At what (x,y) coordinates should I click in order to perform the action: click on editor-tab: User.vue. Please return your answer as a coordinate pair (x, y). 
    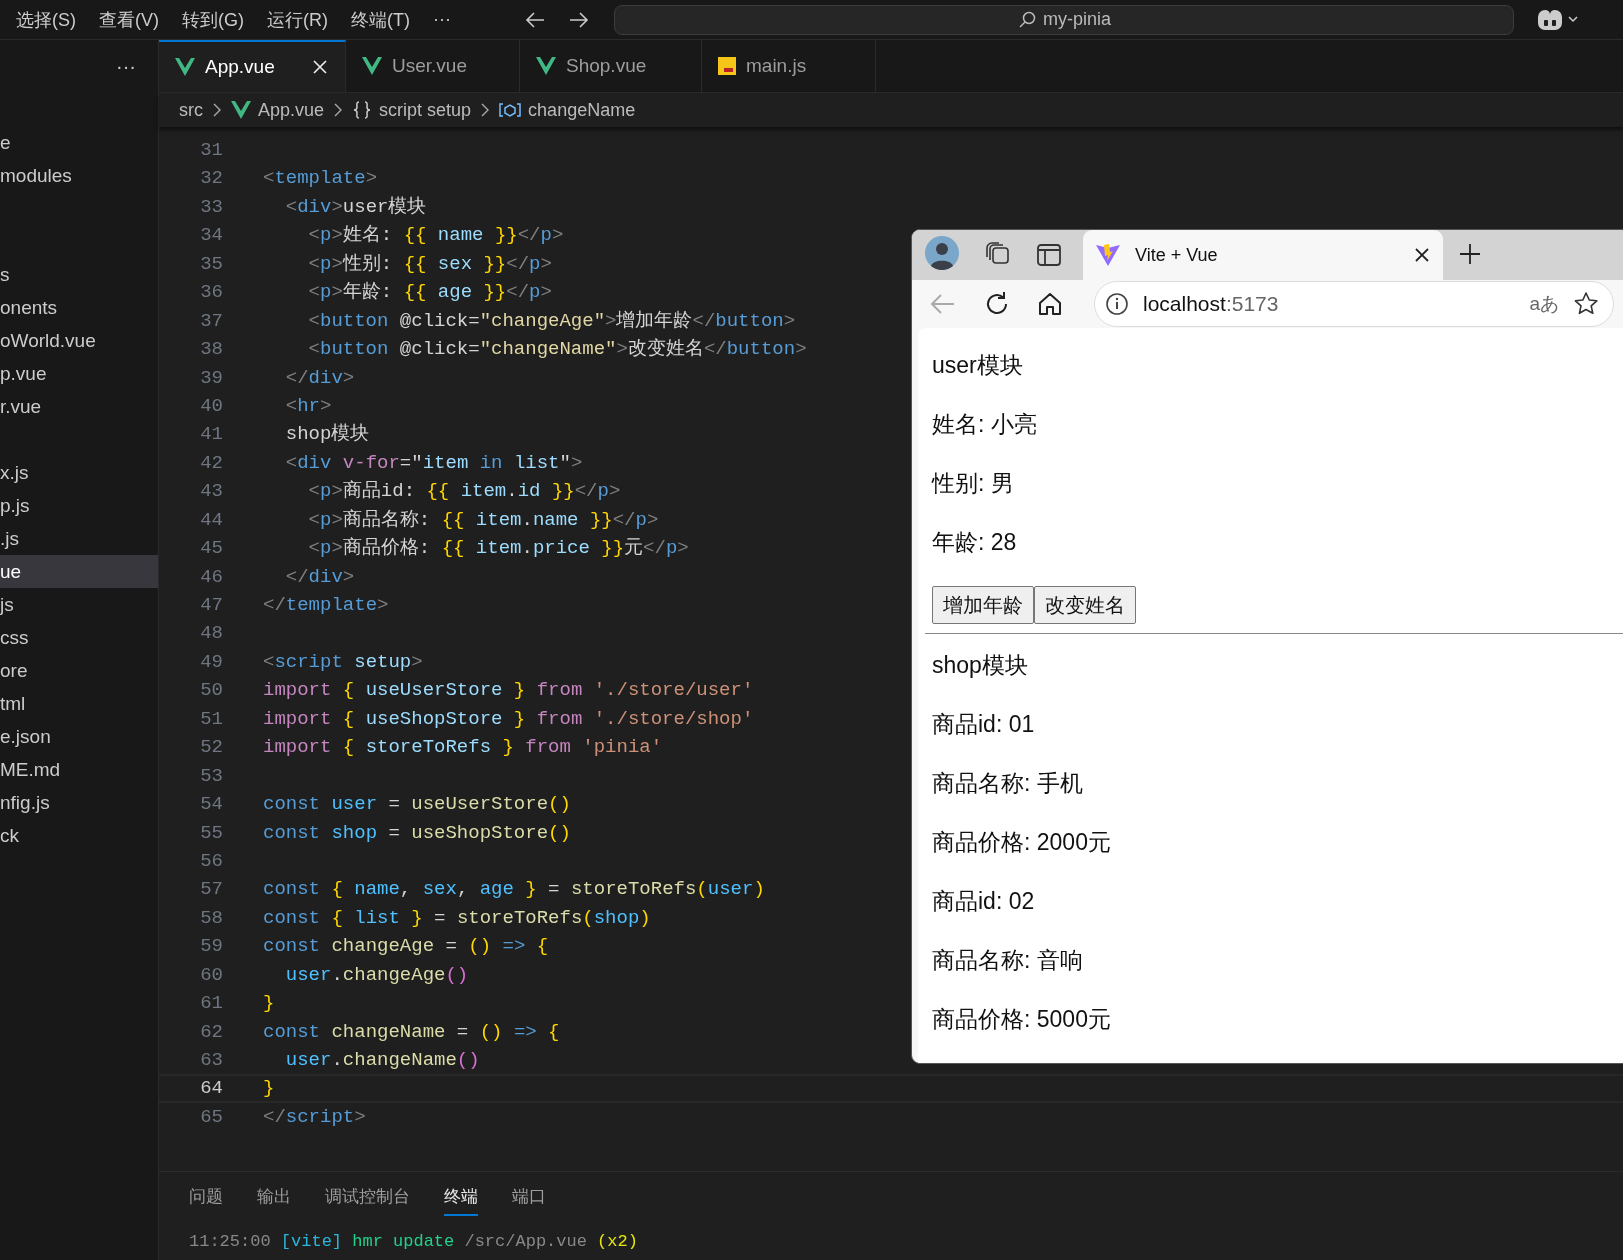
    Looking at the image, I should click on (433, 66).